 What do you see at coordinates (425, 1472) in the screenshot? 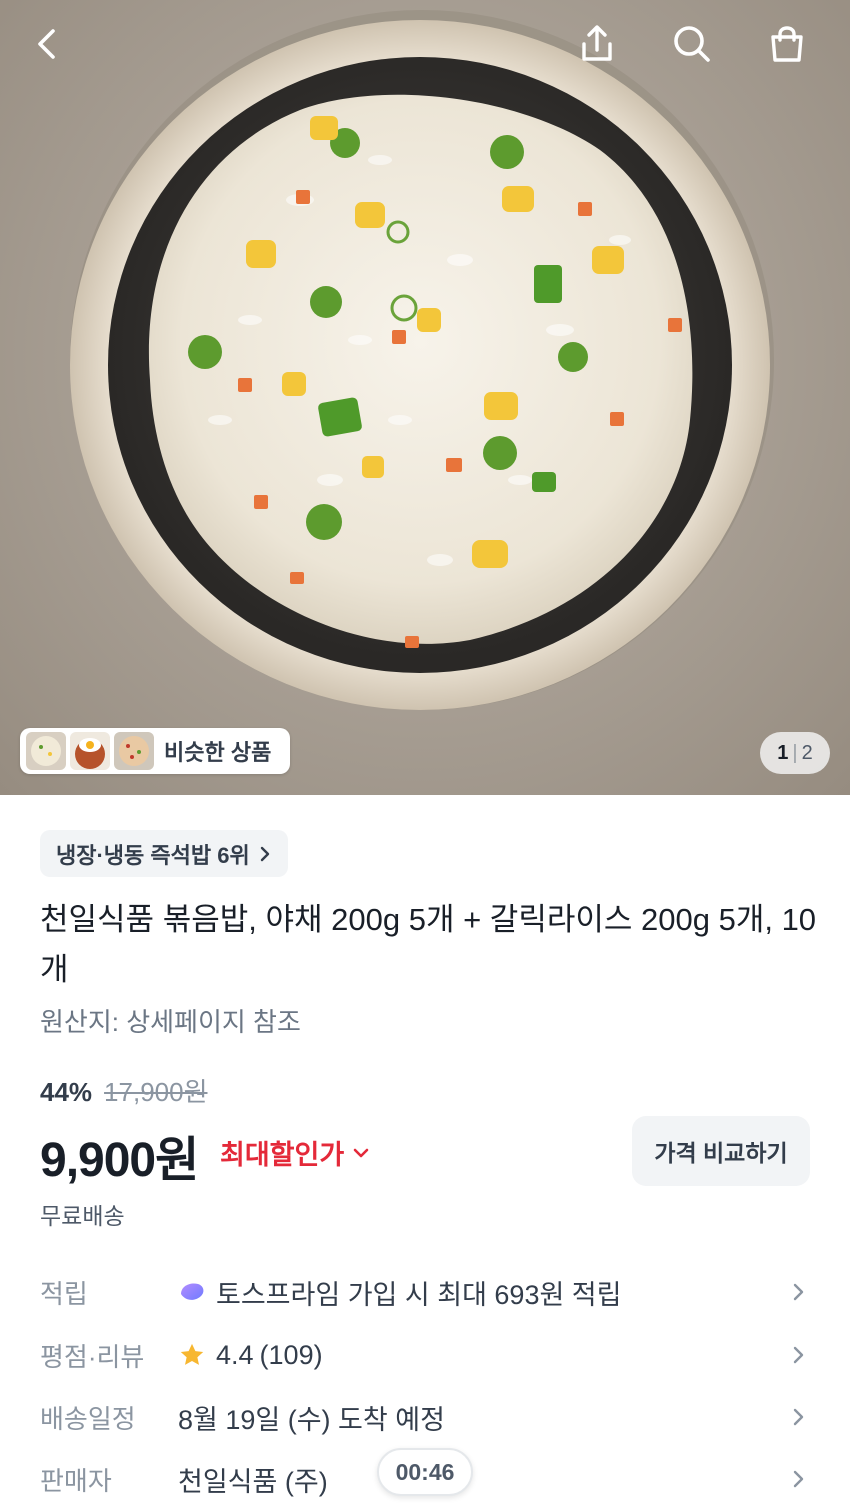
I see `countdown-timer-badge: 00:46` at bounding box center [425, 1472].